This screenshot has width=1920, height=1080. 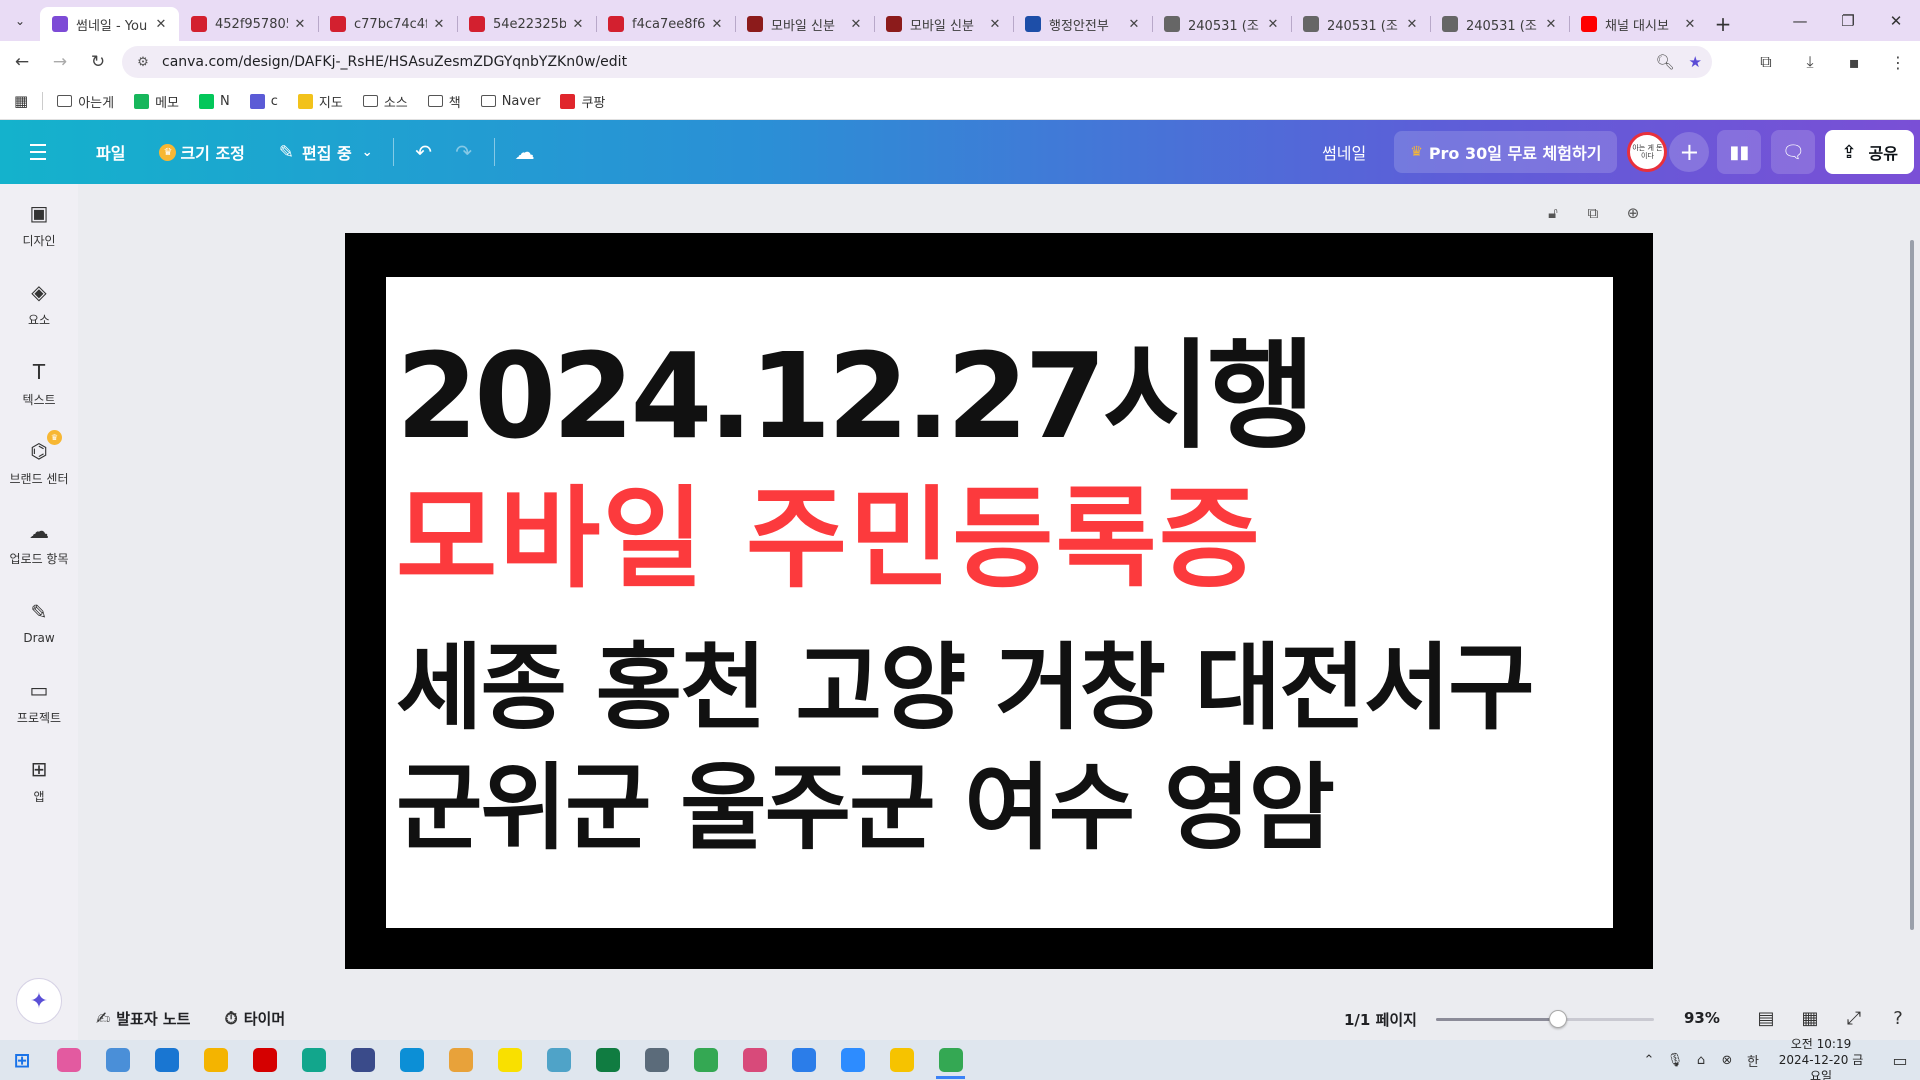 I want to click on bookmark-item: 메모, so click(x=156, y=101).